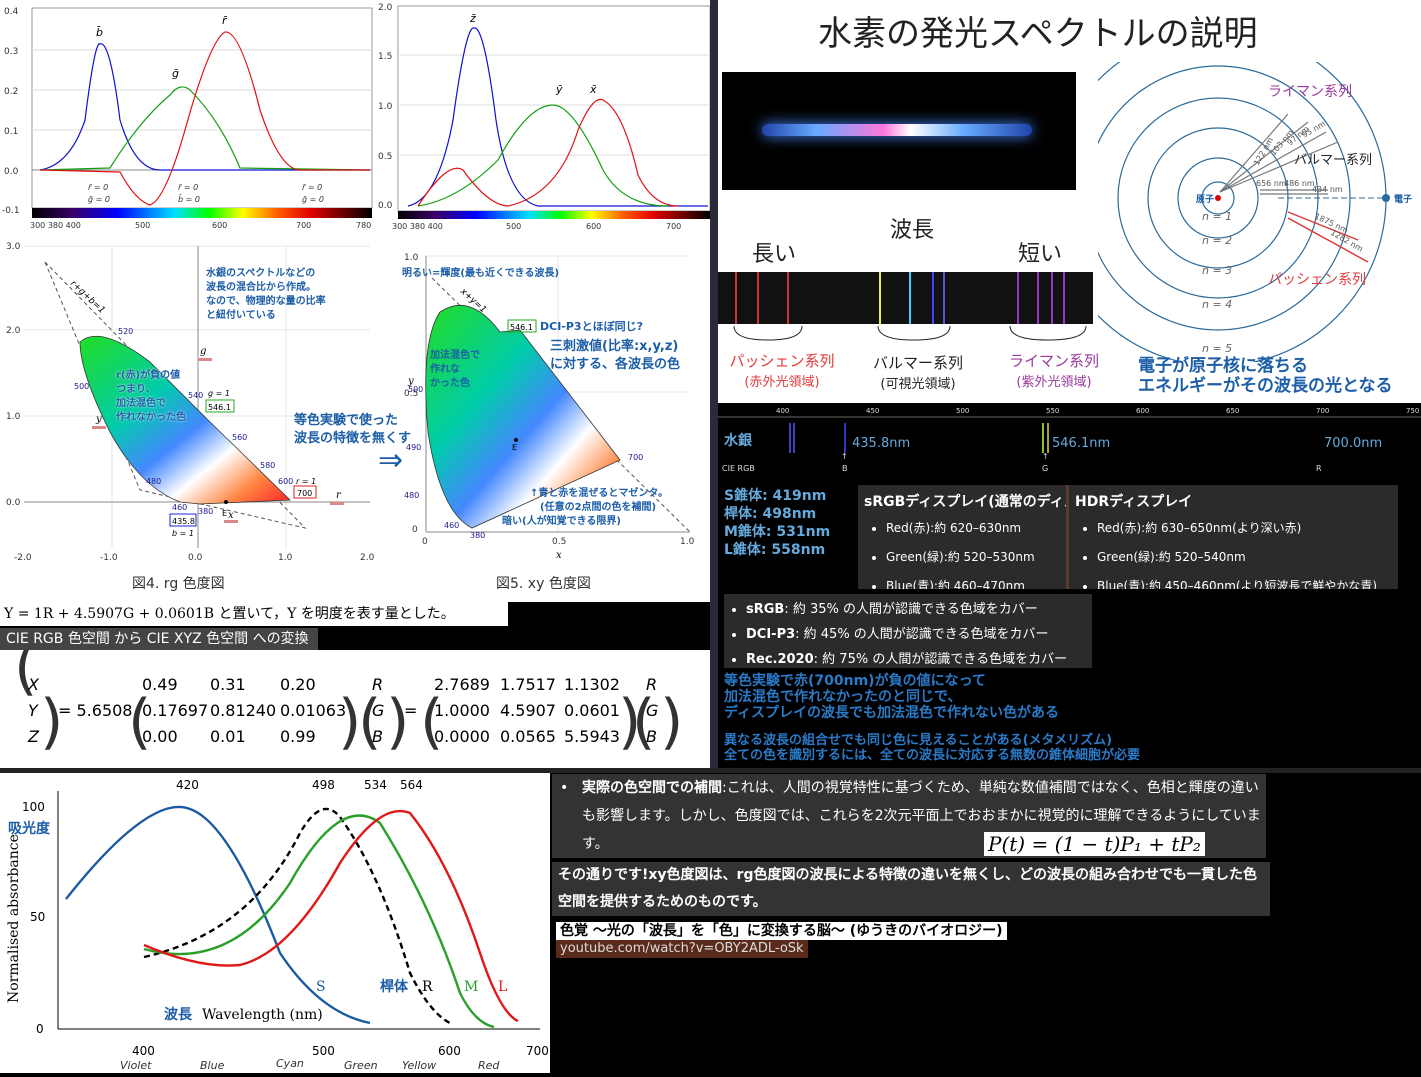 This screenshot has width=1421, height=1077. Describe the element at coordinates (559, 555) in the screenshot. I see `svg-text: x` at that location.